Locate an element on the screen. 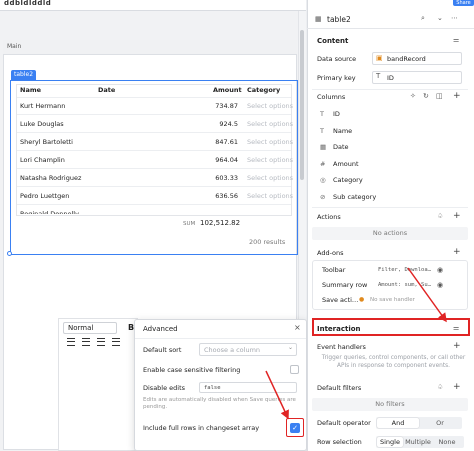 The height and width of the screenshot is (451, 474). refresh-icon: ↻ is located at coordinates (426, 96).